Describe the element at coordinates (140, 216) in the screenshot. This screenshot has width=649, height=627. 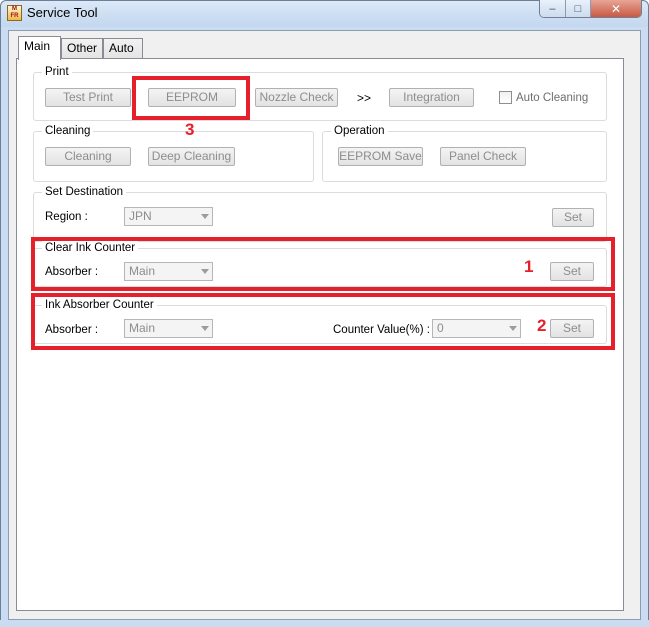
I see `region-value: JPN` at that location.